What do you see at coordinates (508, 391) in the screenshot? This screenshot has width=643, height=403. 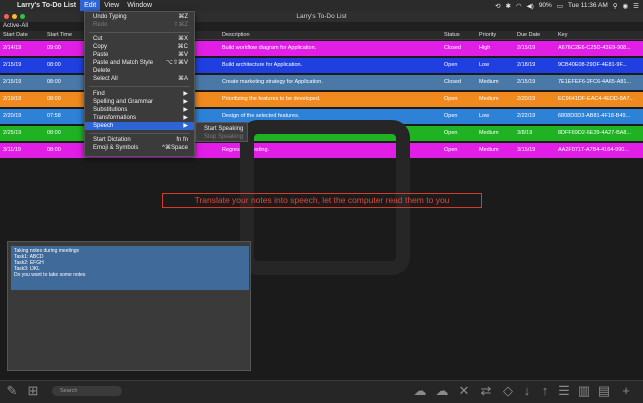 I see `tag-icon: ◇` at bounding box center [508, 391].